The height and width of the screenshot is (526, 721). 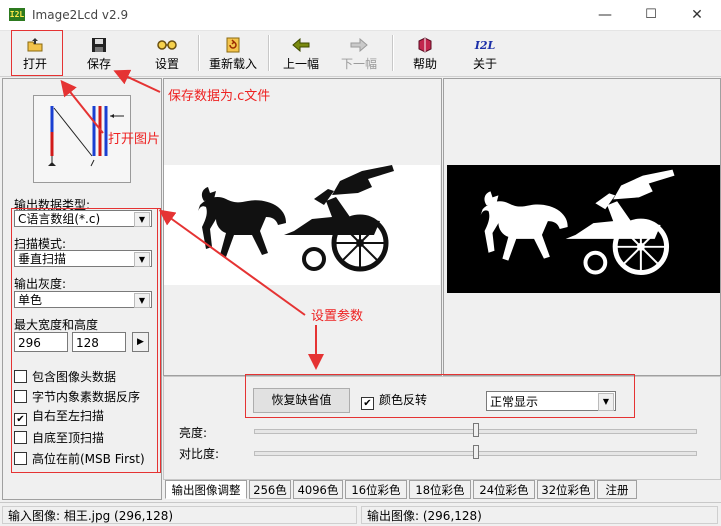 What do you see at coordinates (82, 106) in the screenshot?
I see `arrow-to-open` at bounding box center [82, 106].